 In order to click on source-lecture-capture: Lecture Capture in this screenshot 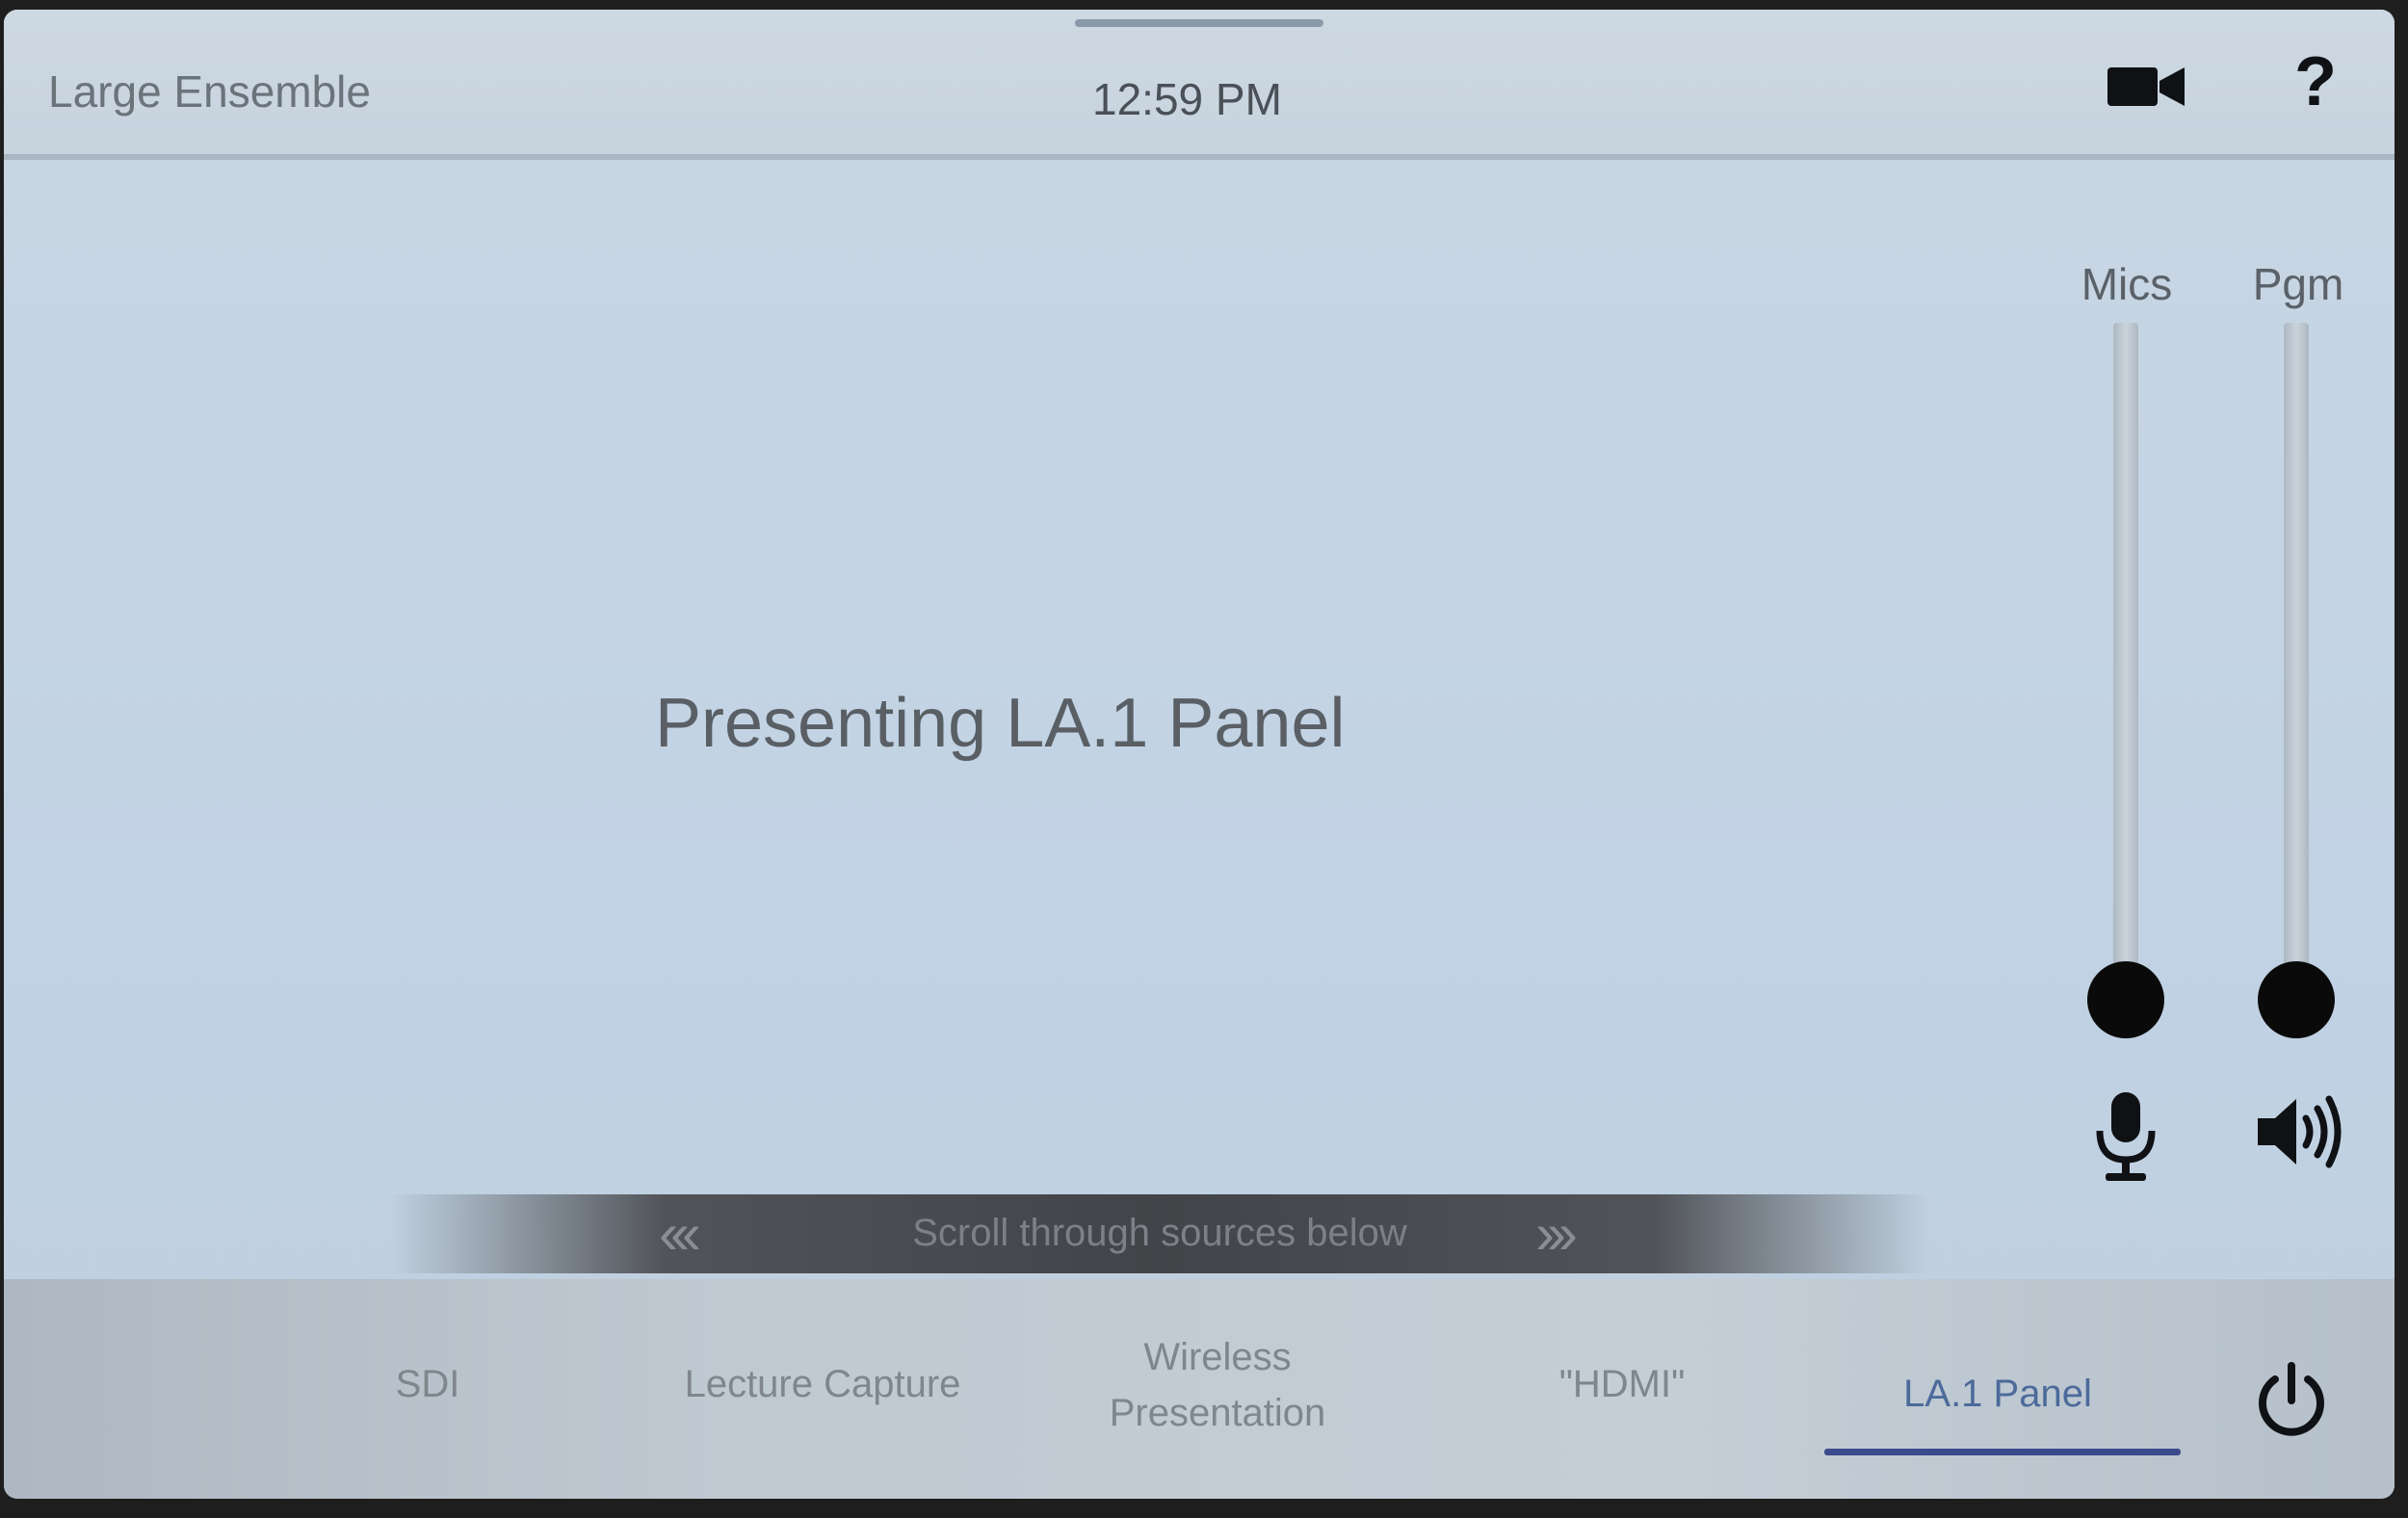, I will do `click(823, 1384)`.